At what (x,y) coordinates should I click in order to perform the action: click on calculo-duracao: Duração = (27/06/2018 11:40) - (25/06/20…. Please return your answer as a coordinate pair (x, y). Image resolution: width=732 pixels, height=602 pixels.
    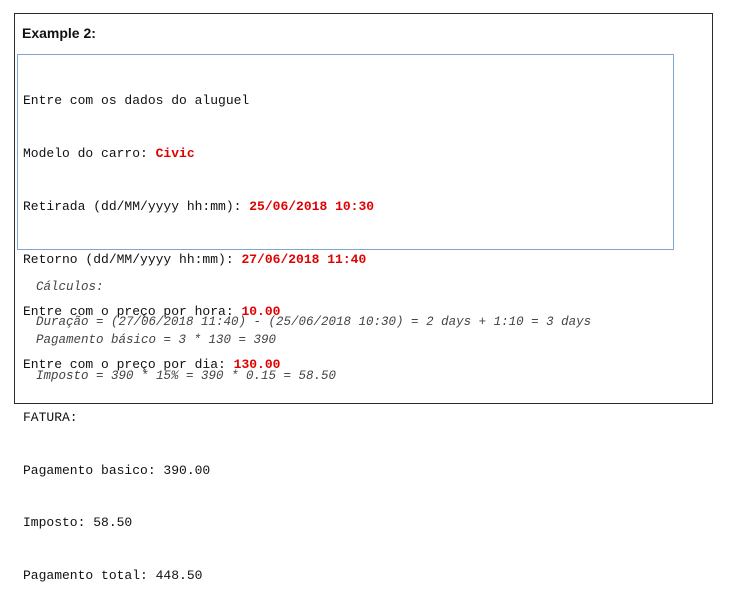
    Looking at the image, I should click on (314, 322).